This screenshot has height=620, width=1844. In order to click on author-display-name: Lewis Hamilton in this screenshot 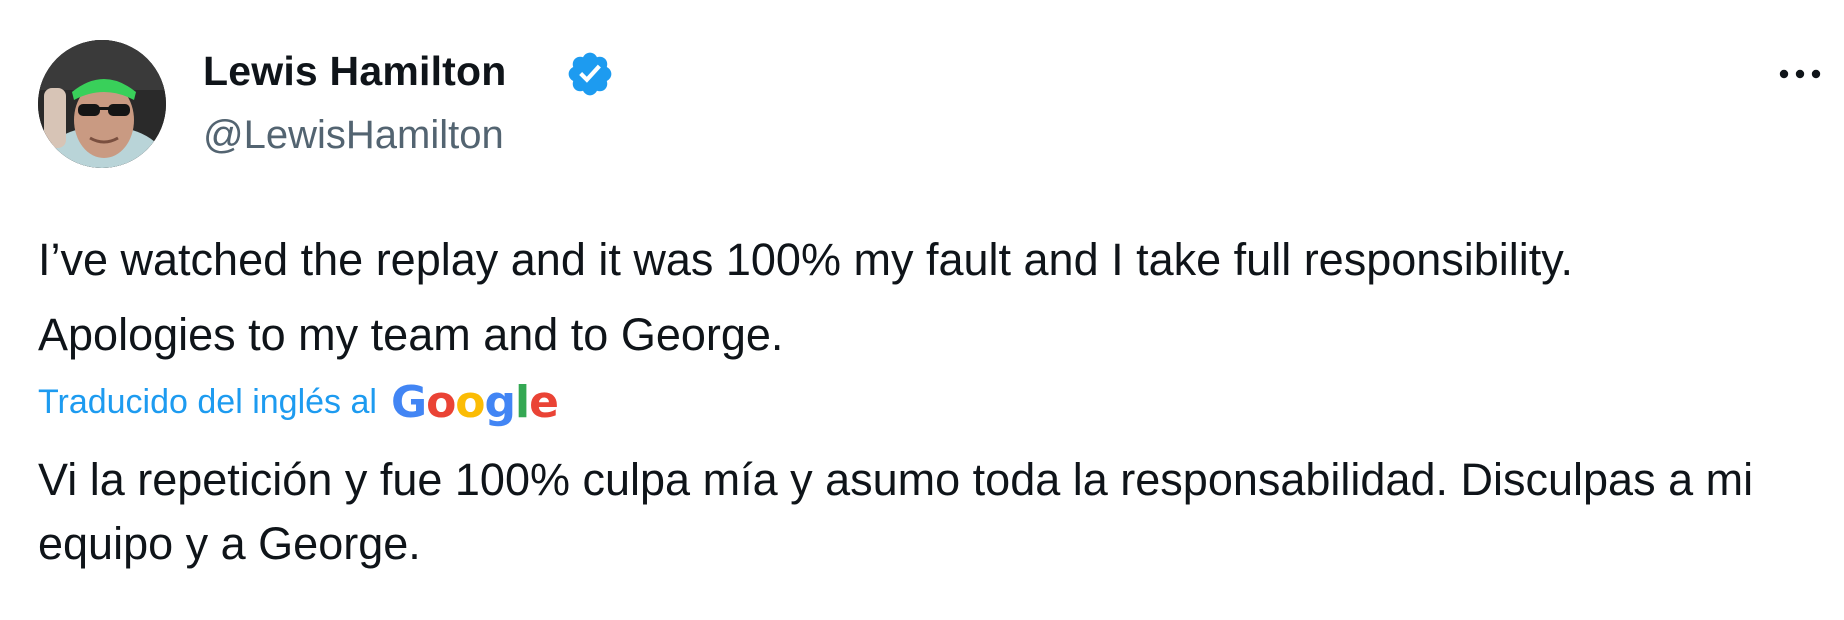, I will do `click(355, 71)`.